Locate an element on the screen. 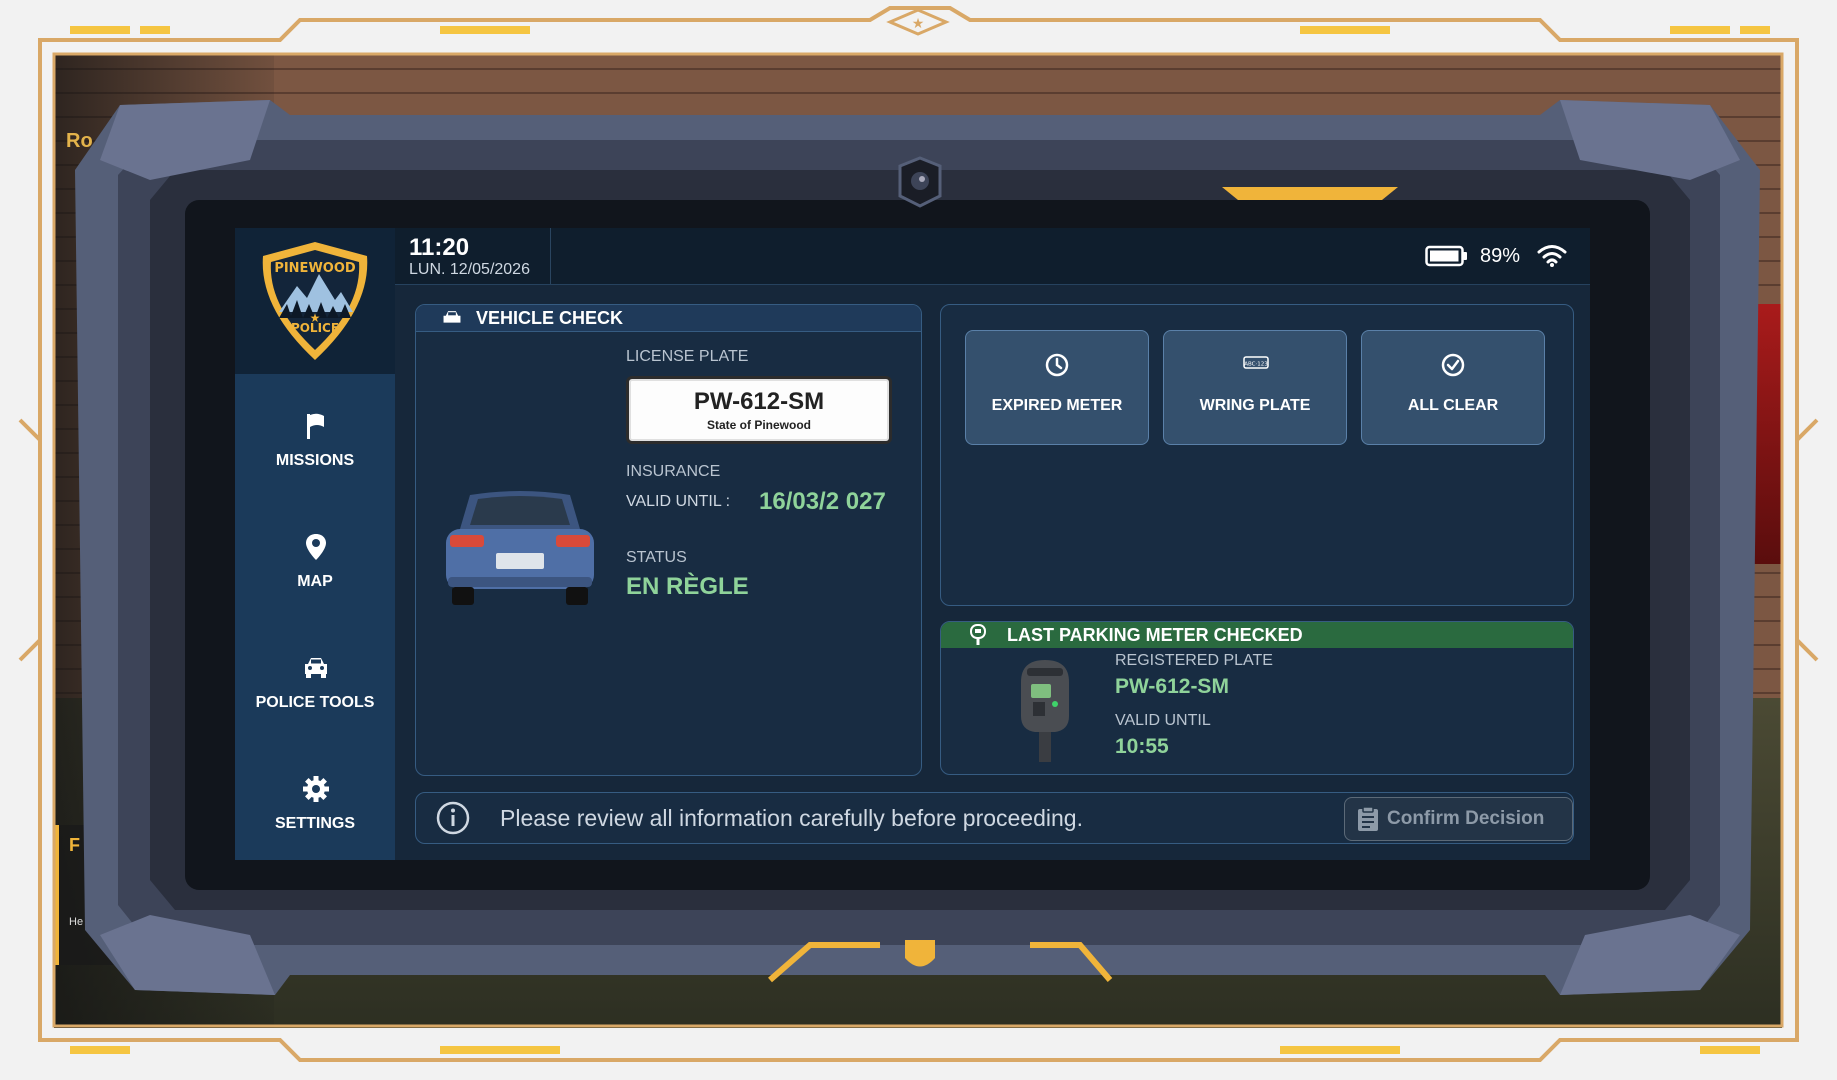 The width and height of the screenshot is (1837, 1080). wifi-icon is located at coordinates (1552, 256).